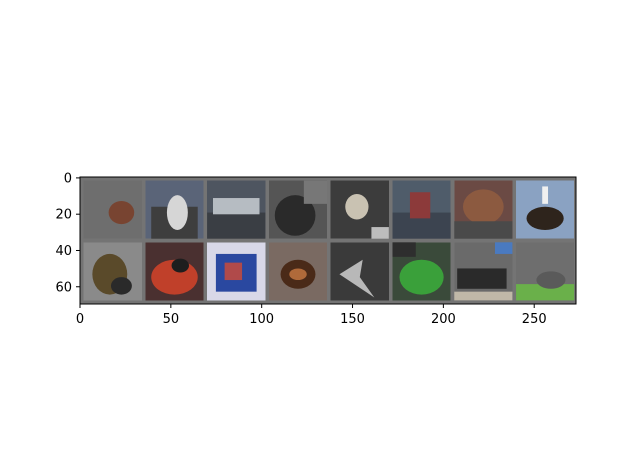 The image size is (640, 476). I want to click on tile-sky, so click(503, 248).